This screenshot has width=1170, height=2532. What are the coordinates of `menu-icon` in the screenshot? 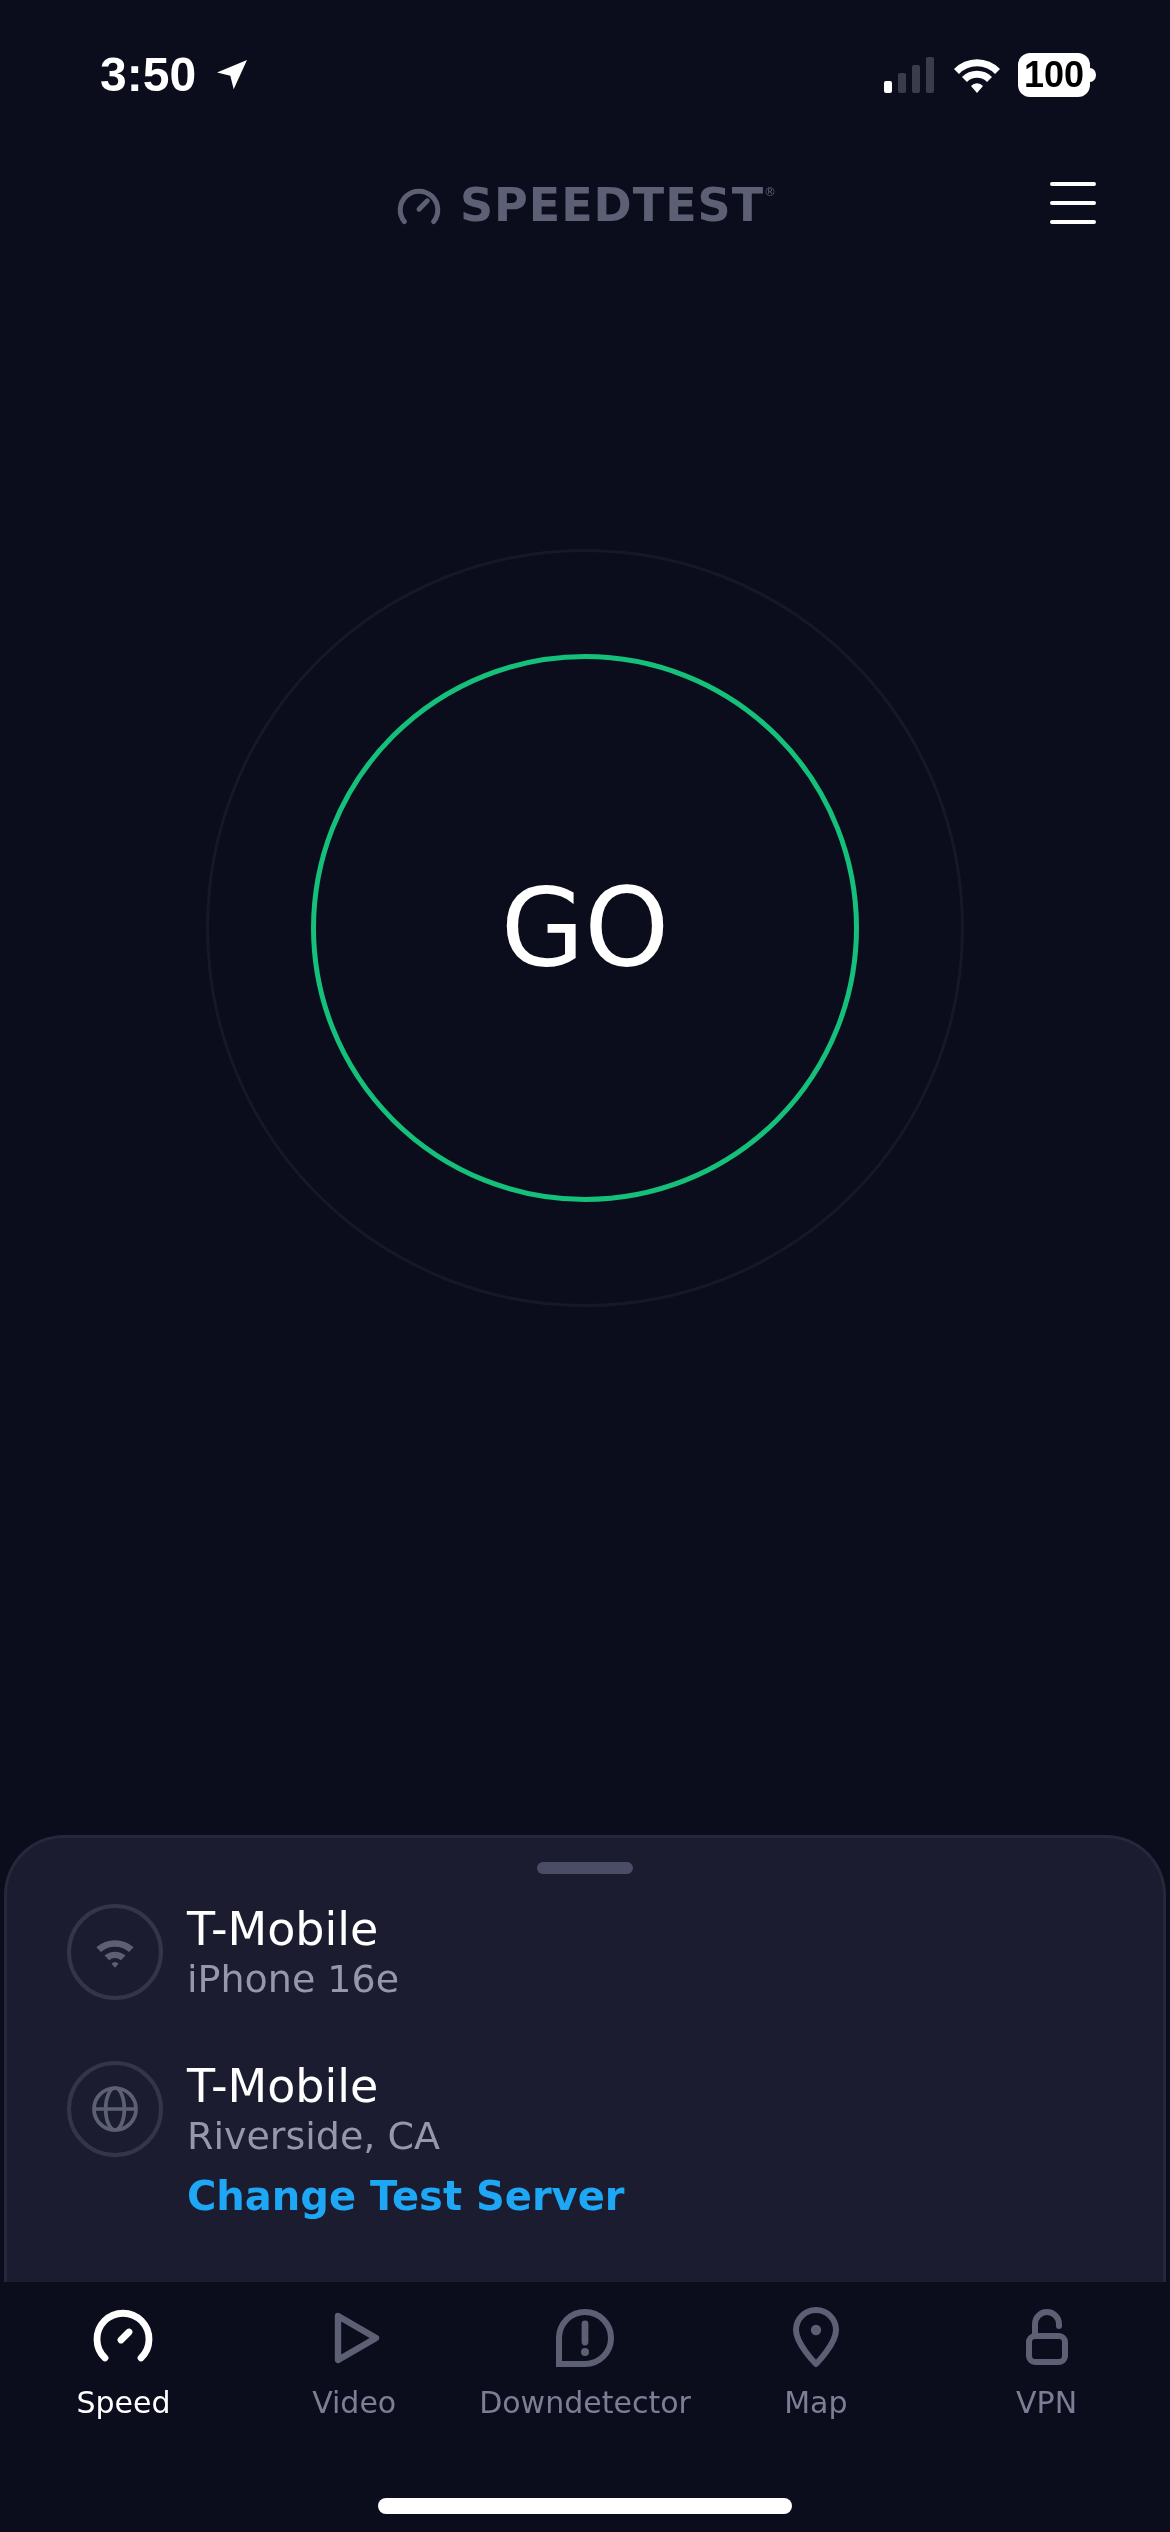 It's located at (1073, 203).